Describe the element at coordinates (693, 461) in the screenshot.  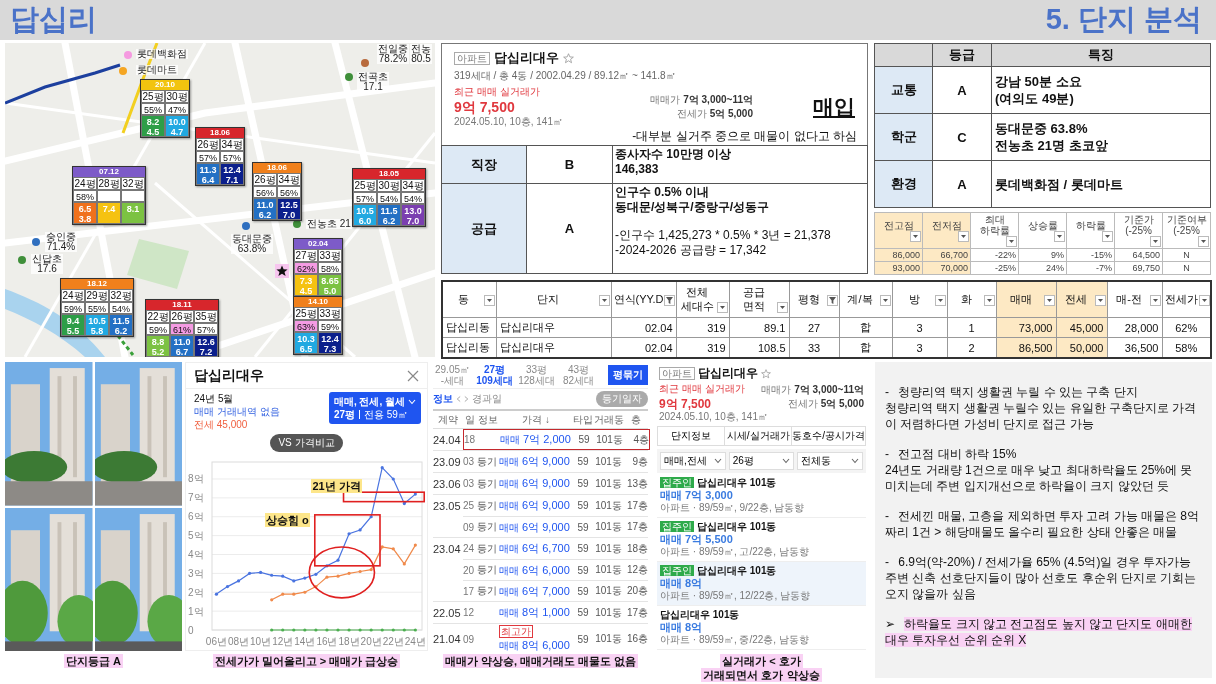
I see `filter-select: 매매,전세` at that location.